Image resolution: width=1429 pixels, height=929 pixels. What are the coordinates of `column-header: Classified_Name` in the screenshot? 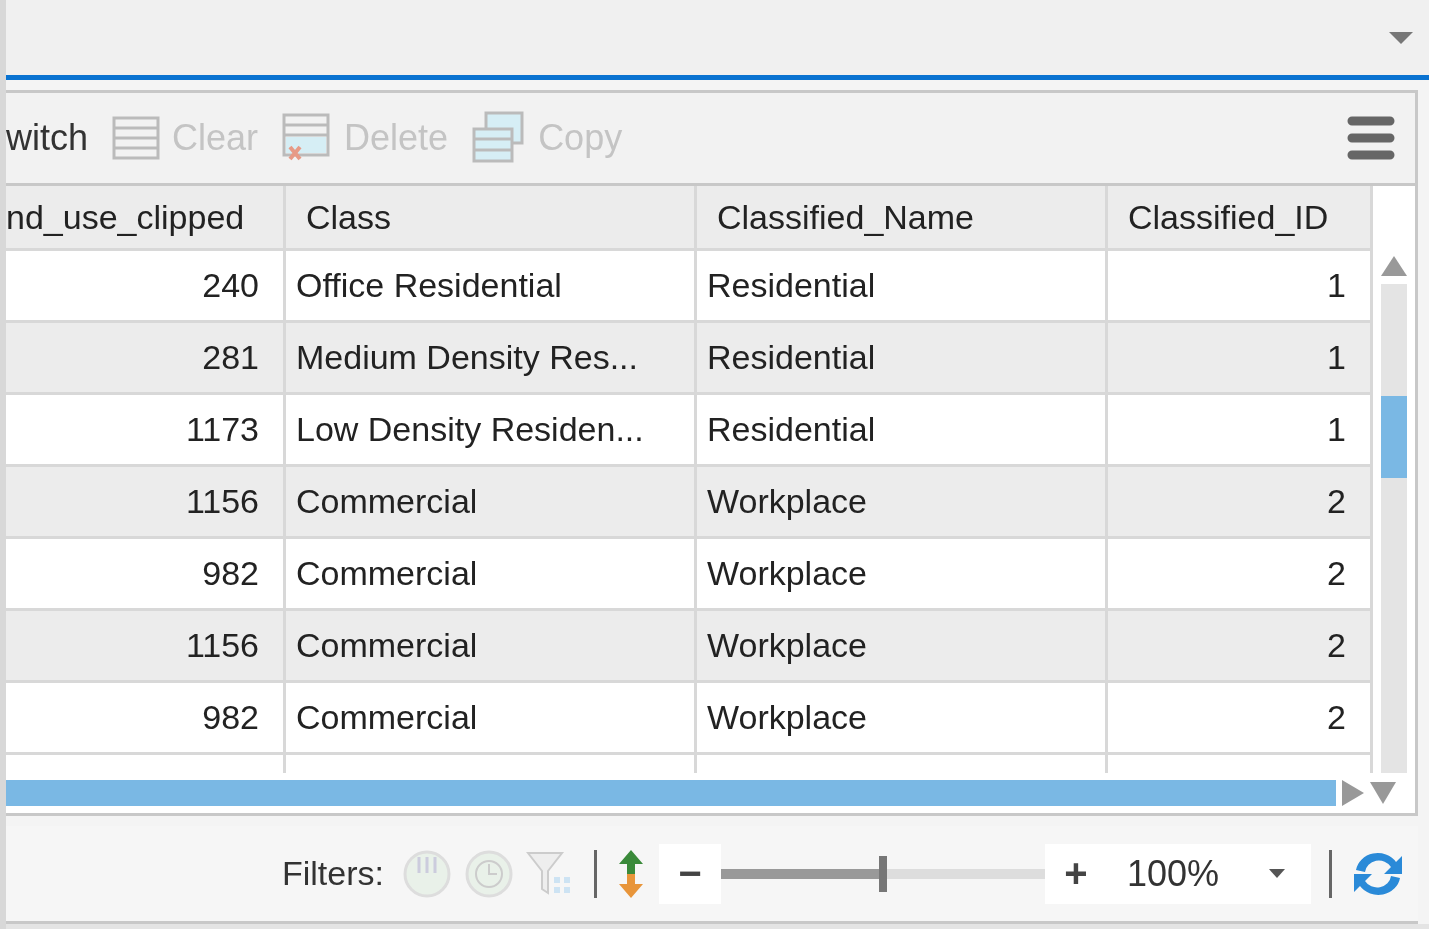 It's located at (902, 217).